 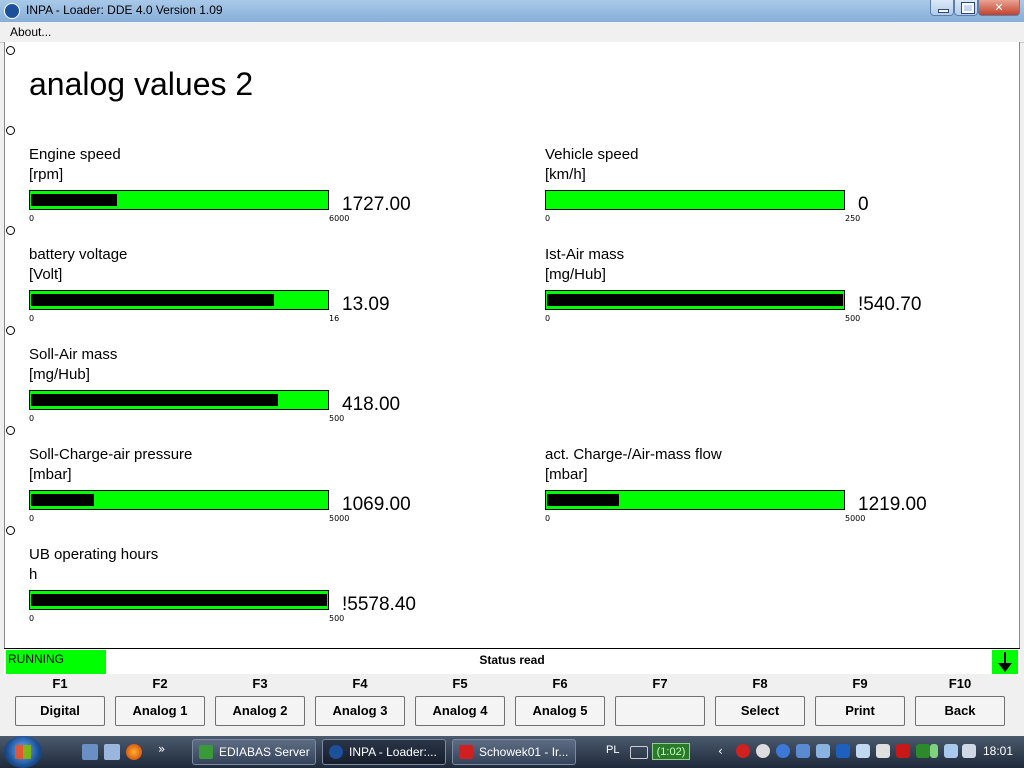 I want to click on system-tray: PL (1:02) ‹ 18:01, so click(x=812, y=752).